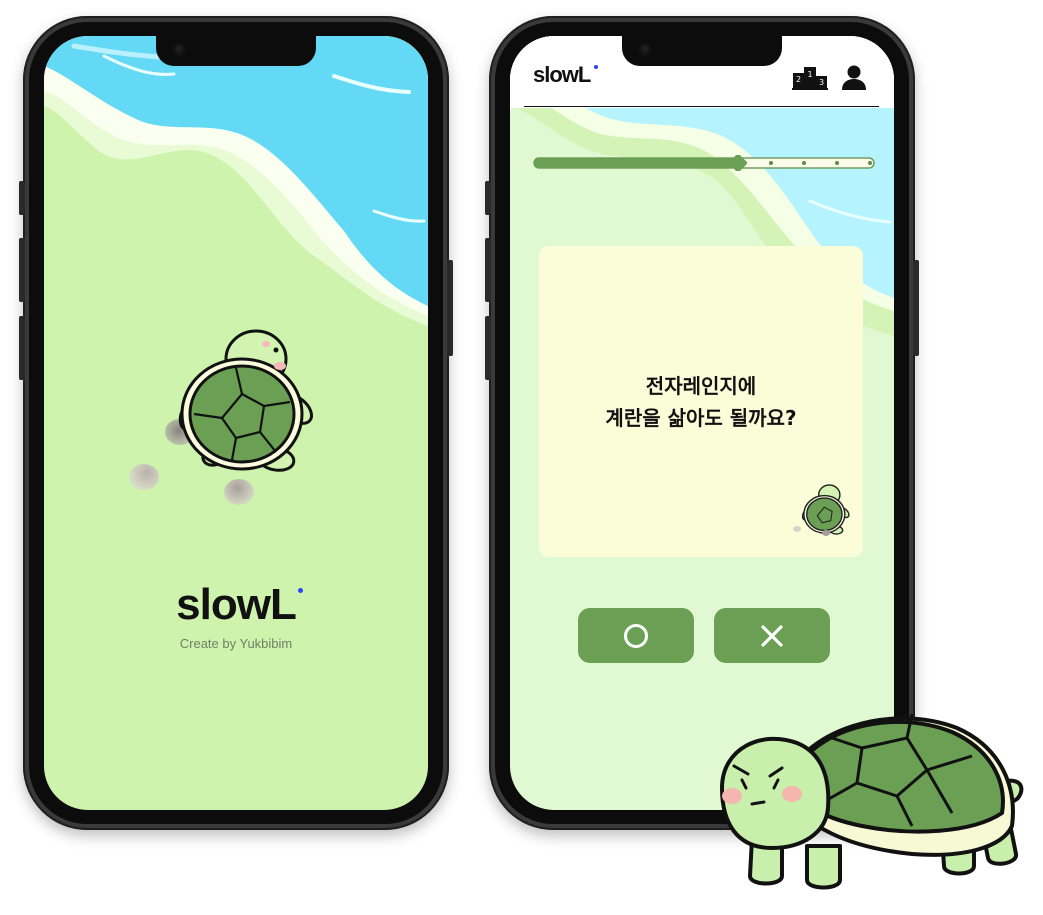 The width and height of the screenshot is (1043, 915). Describe the element at coordinates (245, 400) in the screenshot. I see `turtle-top-view-icon` at that location.